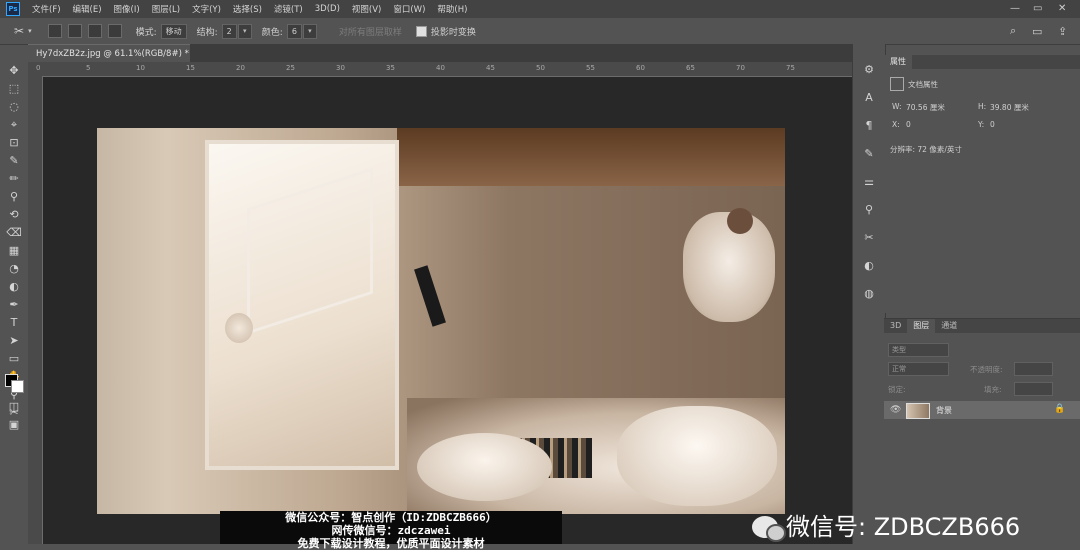  I want to click on fill-input, so click(1033, 389).